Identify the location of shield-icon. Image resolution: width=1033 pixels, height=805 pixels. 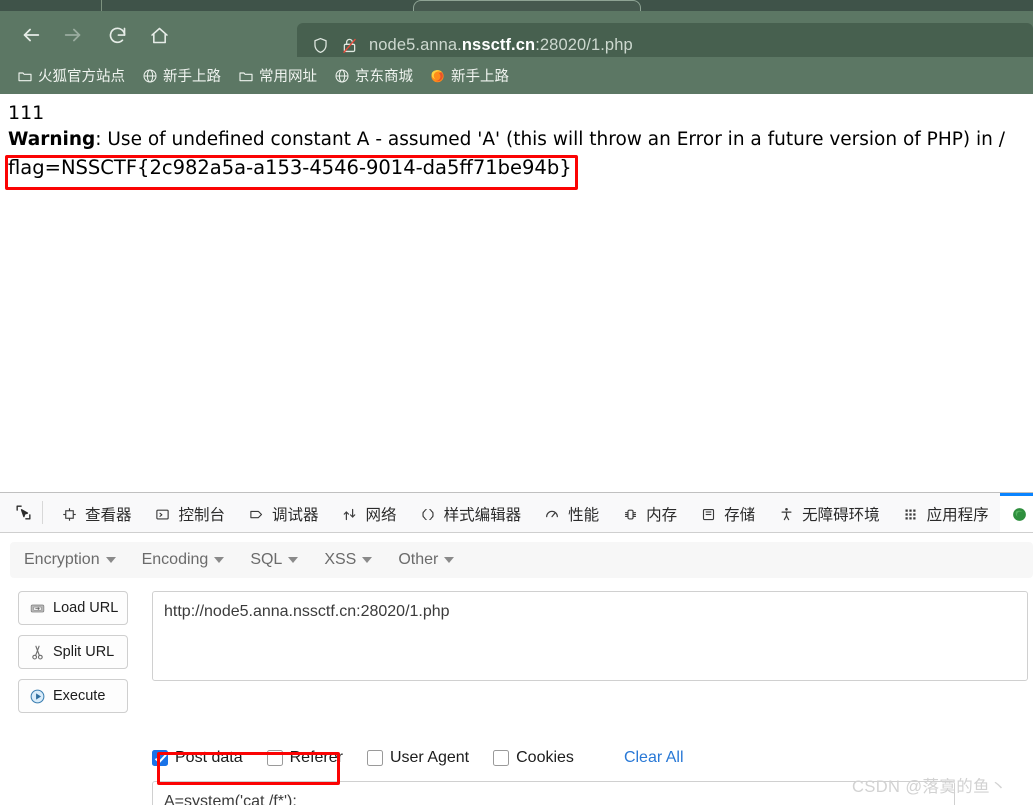
(320, 45).